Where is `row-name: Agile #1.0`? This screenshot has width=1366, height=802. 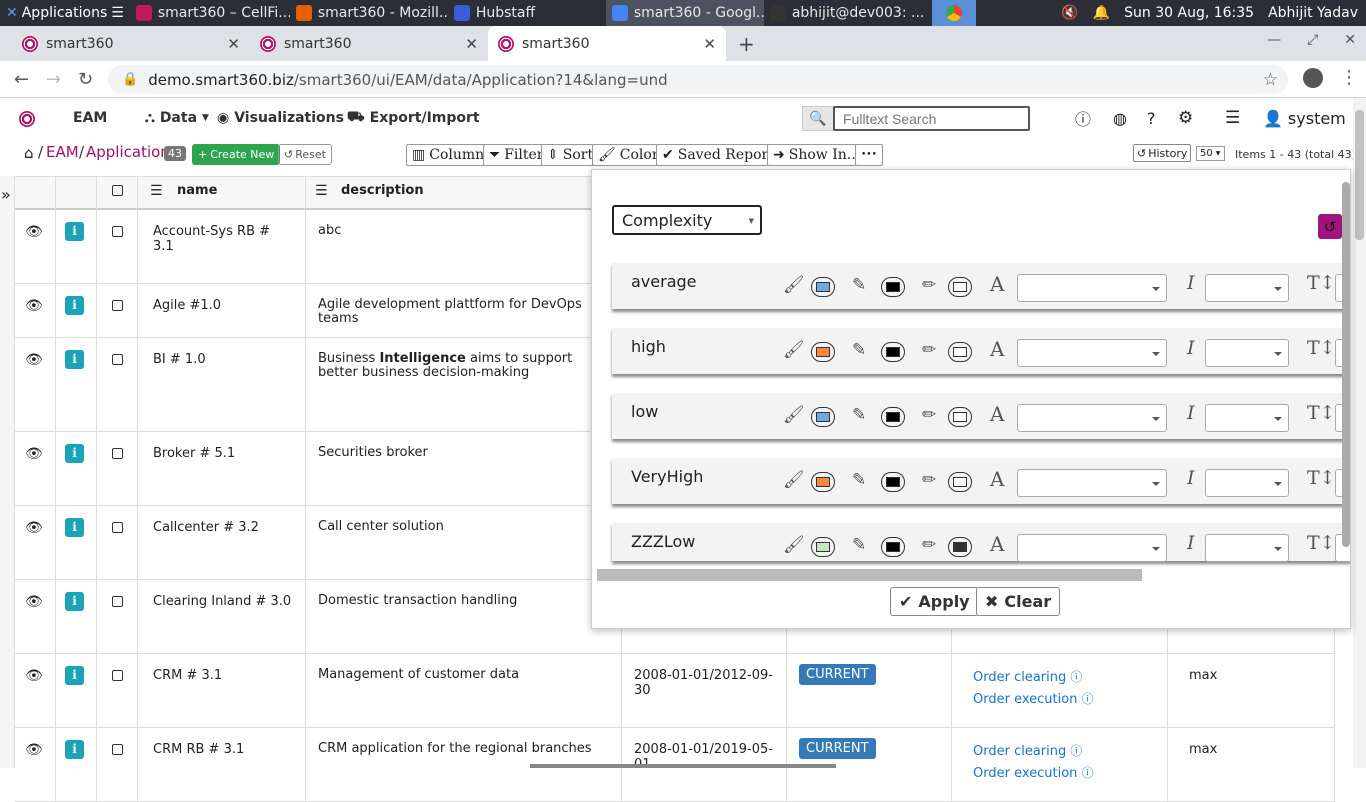 row-name: Agile #1.0 is located at coordinates (187, 305).